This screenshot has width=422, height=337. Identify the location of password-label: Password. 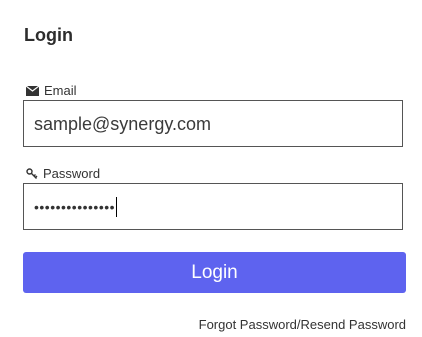
(63, 174).